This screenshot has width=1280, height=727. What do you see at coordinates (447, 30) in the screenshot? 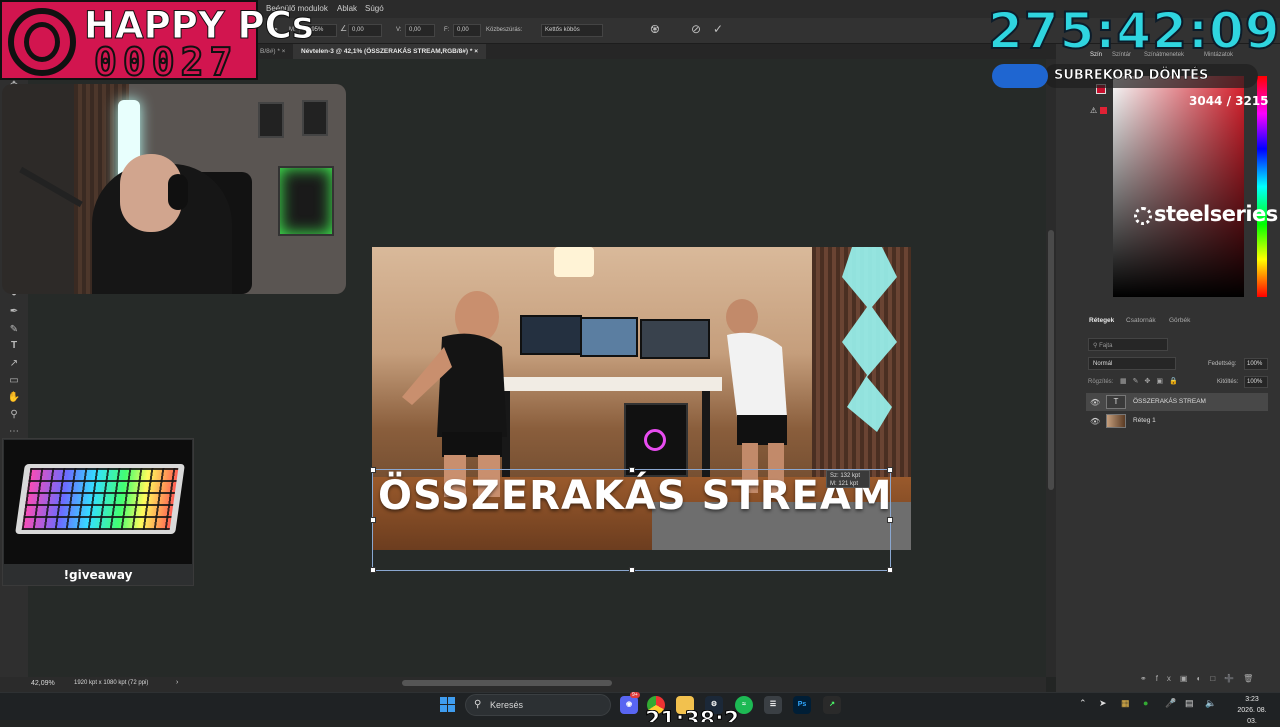
I see `h-skew-label: F:` at bounding box center [447, 30].